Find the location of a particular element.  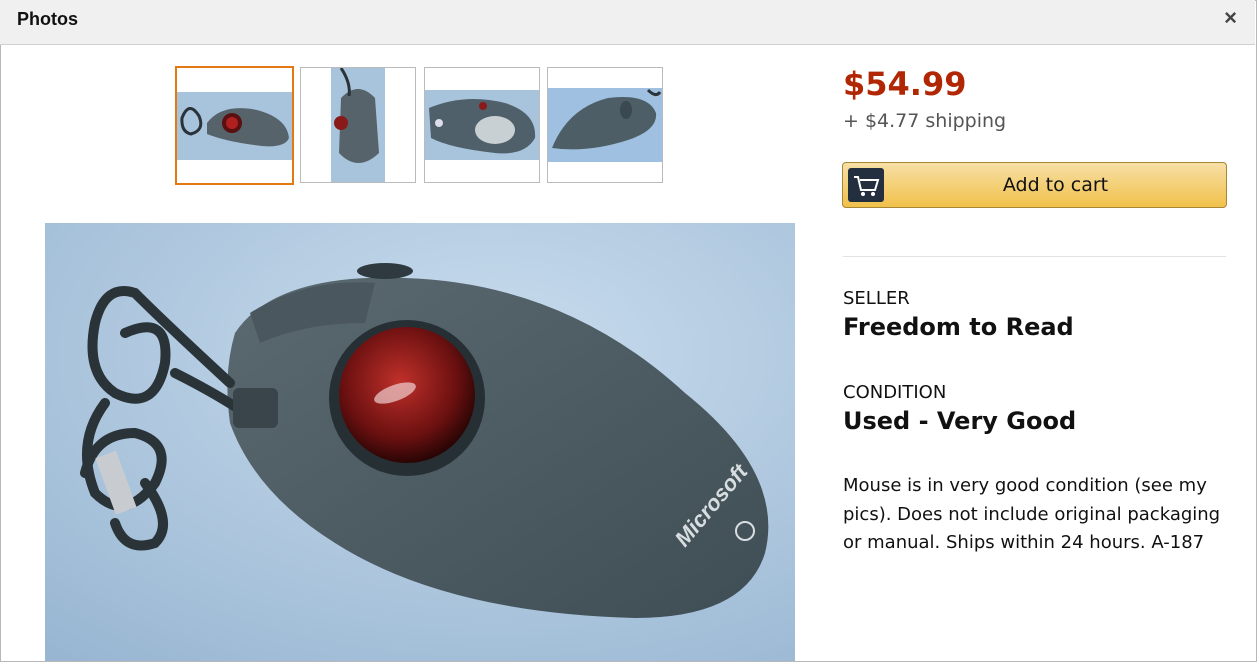

divider is located at coordinates (1034, 256).